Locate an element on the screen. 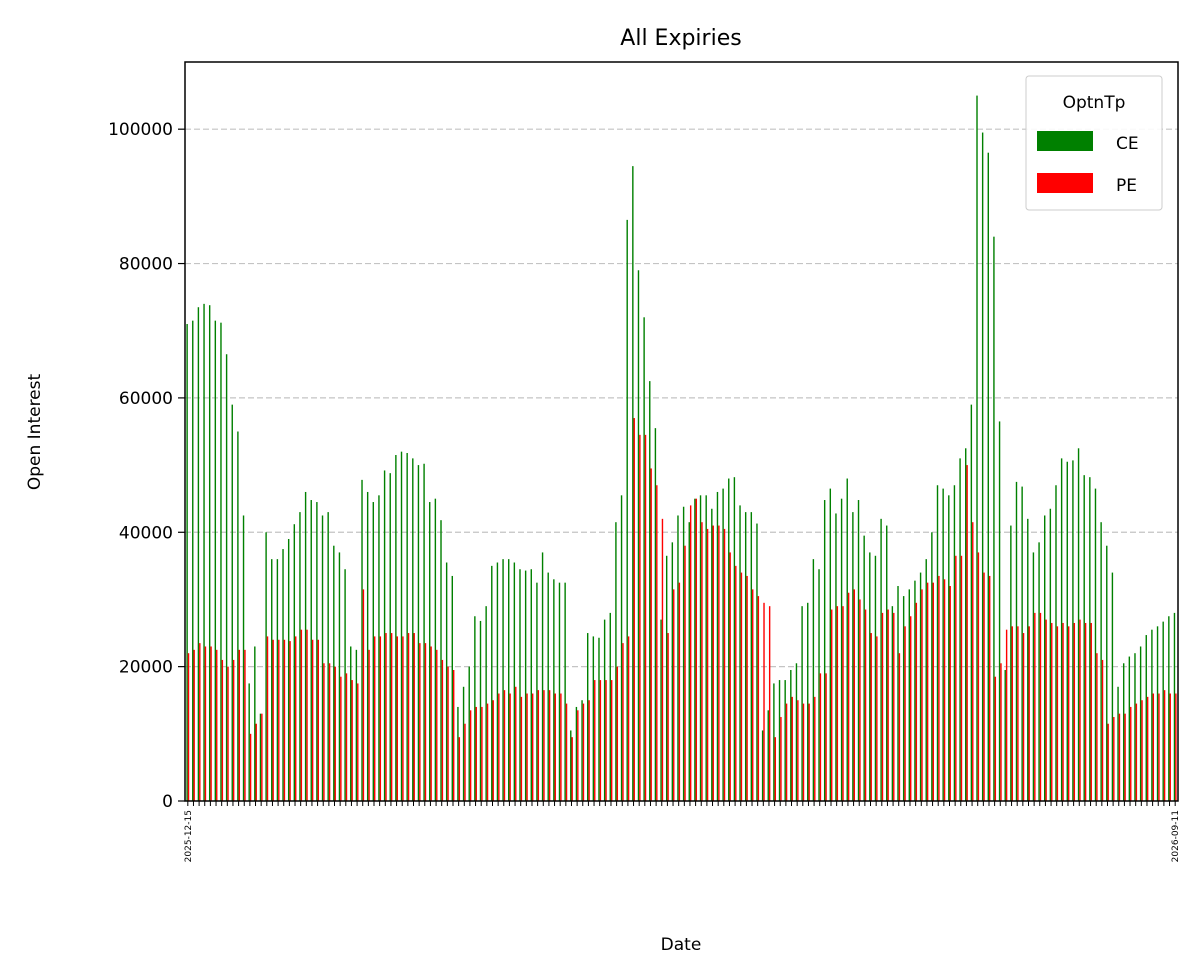 The width and height of the screenshot is (1203, 976). legend: OptnTp CE PE is located at coordinates (1094, 143).